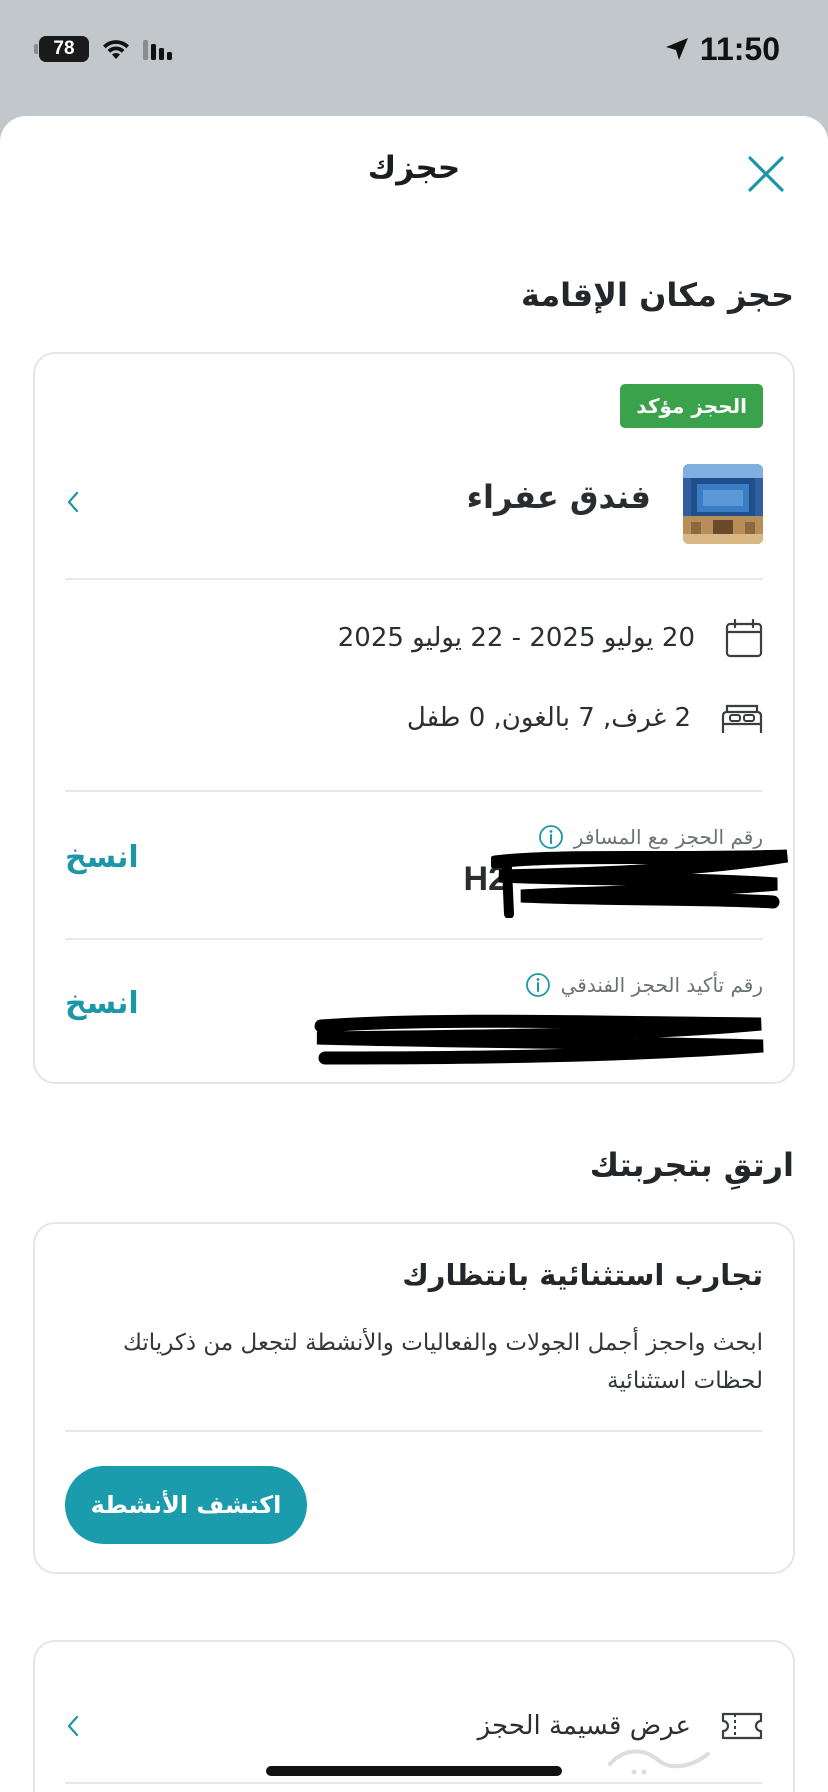 The width and height of the screenshot is (828, 1792). Describe the element at coordinates (559, 497) in the screenshot. I see `hotel-name: فندق عفراء` at that location.